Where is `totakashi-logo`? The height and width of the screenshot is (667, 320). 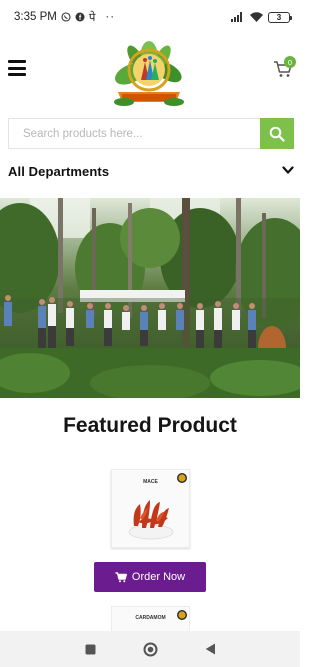
totakashi-logo is located at coordinates (149, 74).